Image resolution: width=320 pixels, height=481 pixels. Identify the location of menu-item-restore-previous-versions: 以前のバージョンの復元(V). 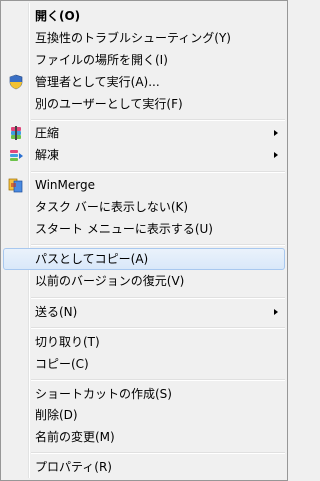
(144, 281).